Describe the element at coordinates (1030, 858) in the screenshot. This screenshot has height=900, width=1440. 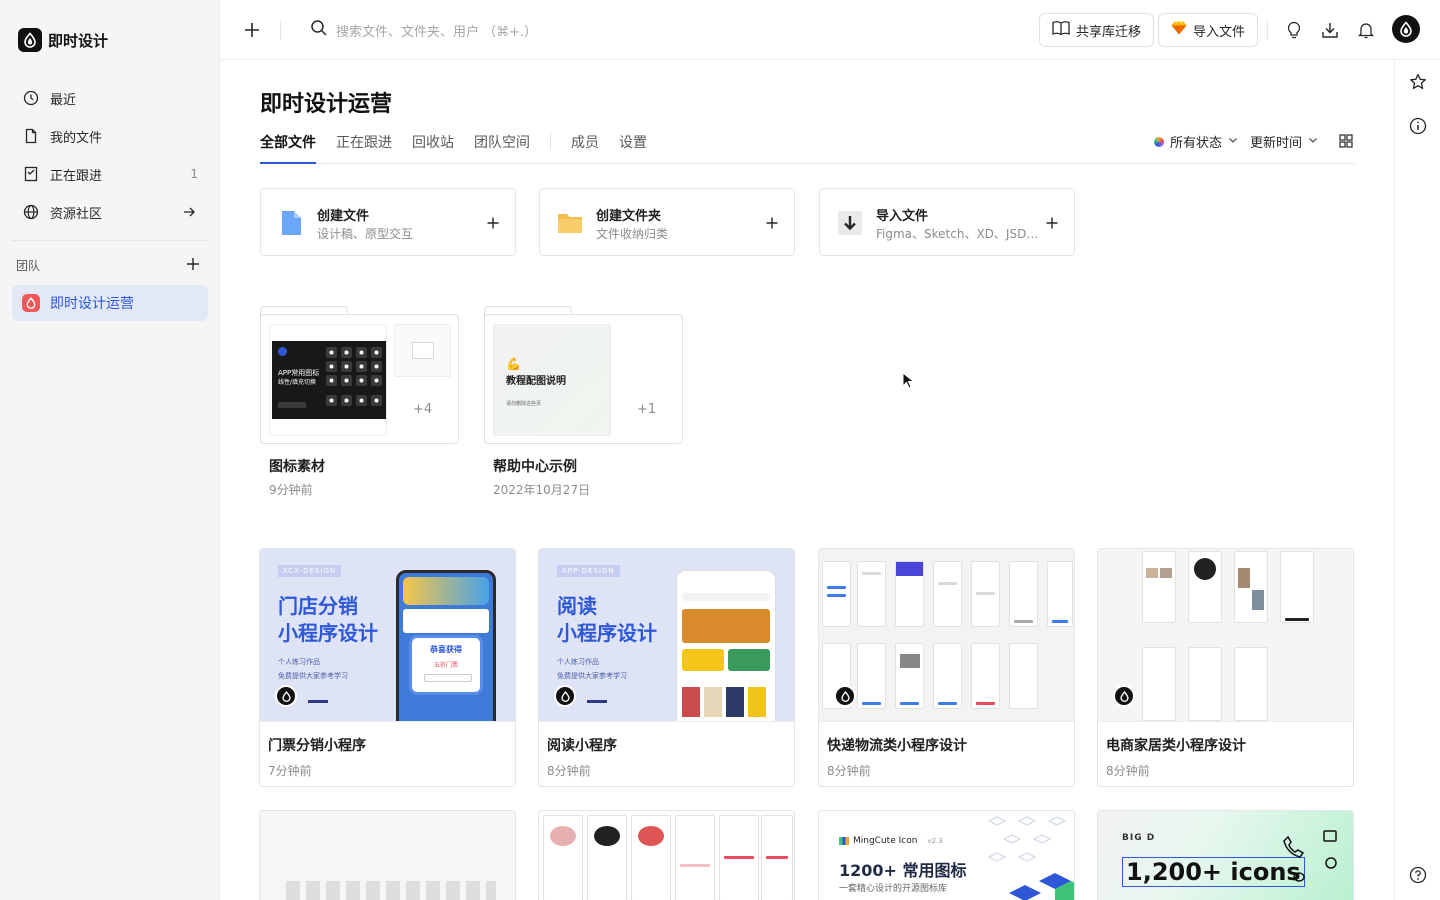
I see `icon-tiles-preview` at that location.